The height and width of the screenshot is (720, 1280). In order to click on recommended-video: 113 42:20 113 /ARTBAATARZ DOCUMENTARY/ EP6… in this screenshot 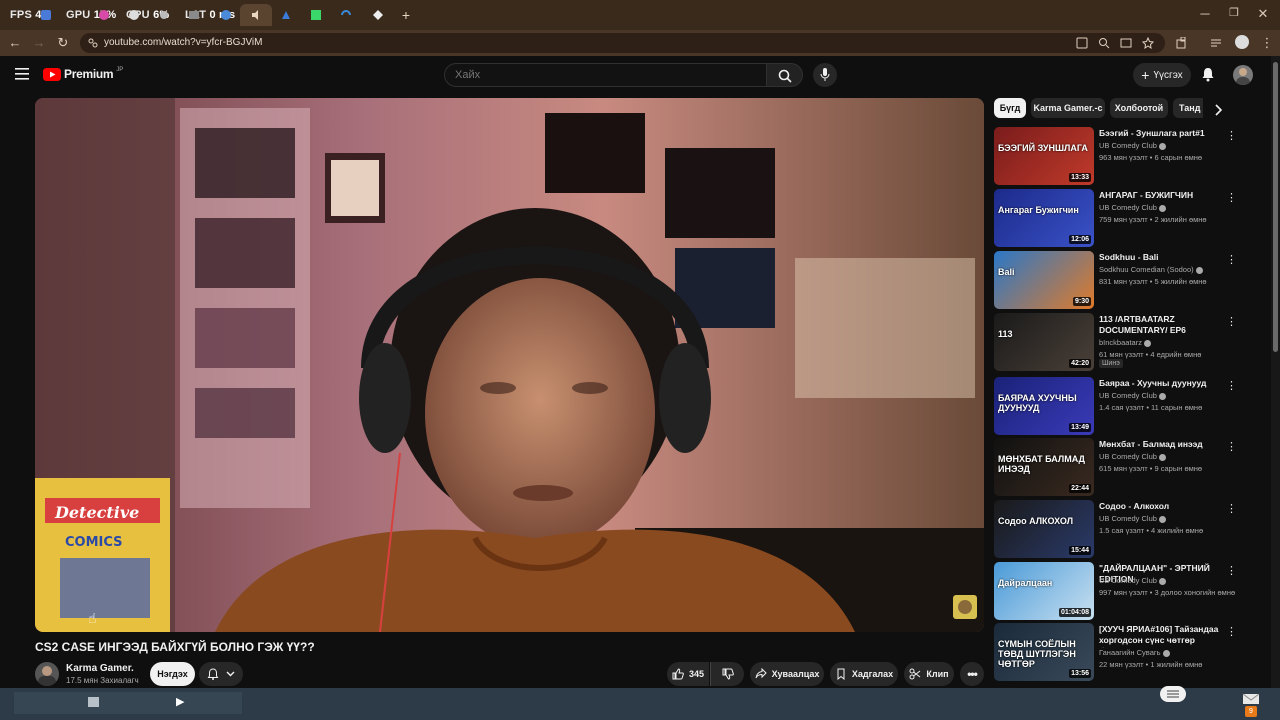, I will do `click(1132, 342)`.